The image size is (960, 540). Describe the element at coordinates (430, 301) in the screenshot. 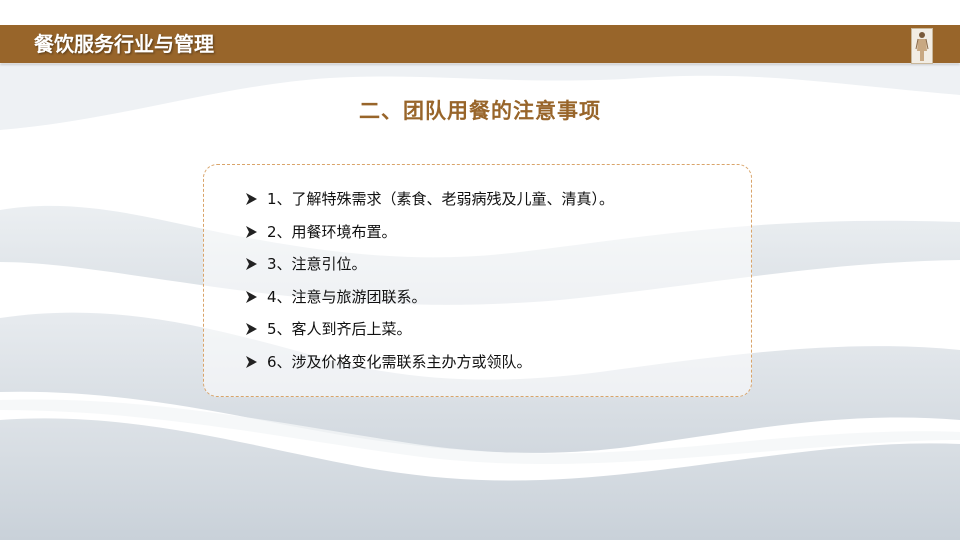

I see `list-item: 4、注意与旅游团联系。` at that location.